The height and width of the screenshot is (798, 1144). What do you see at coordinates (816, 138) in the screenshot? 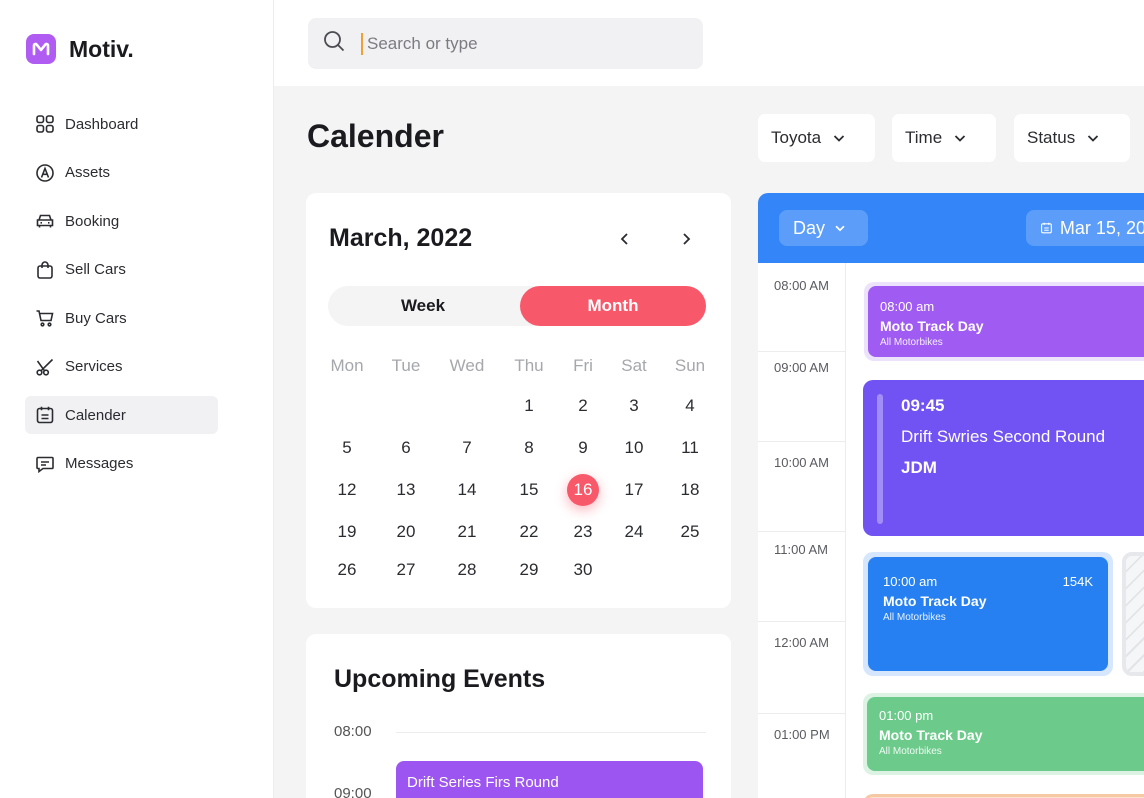
I see `filter-toyota-dropdown: Toyota` at bounding box center [816, 138].